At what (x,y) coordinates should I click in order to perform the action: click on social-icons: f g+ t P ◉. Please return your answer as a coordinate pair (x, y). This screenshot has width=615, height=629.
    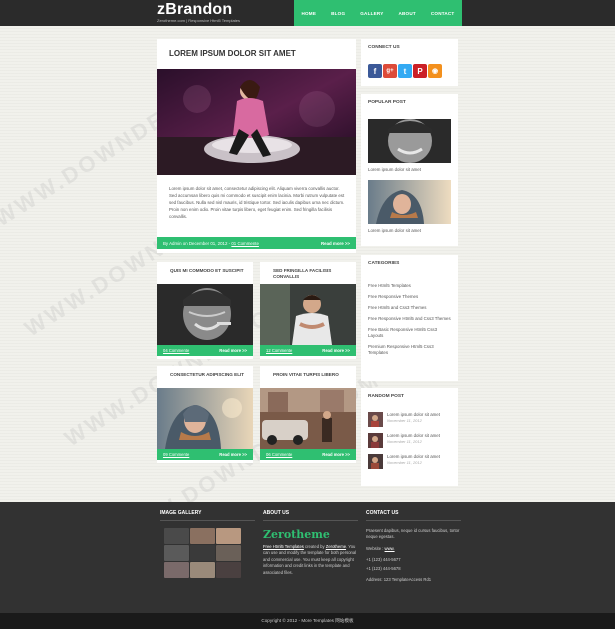
    Looking at the image, I should click on (405, 71).